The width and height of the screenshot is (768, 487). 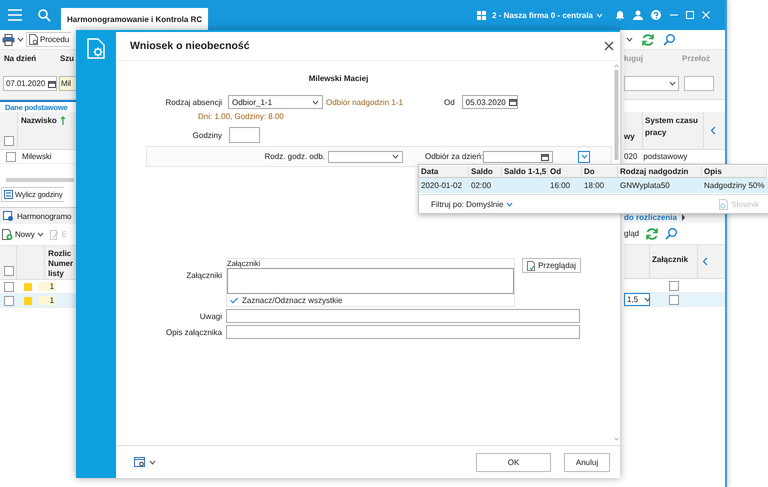 I want to click on field-label: Rodz. godz. odb., so click(x=294, y=156).